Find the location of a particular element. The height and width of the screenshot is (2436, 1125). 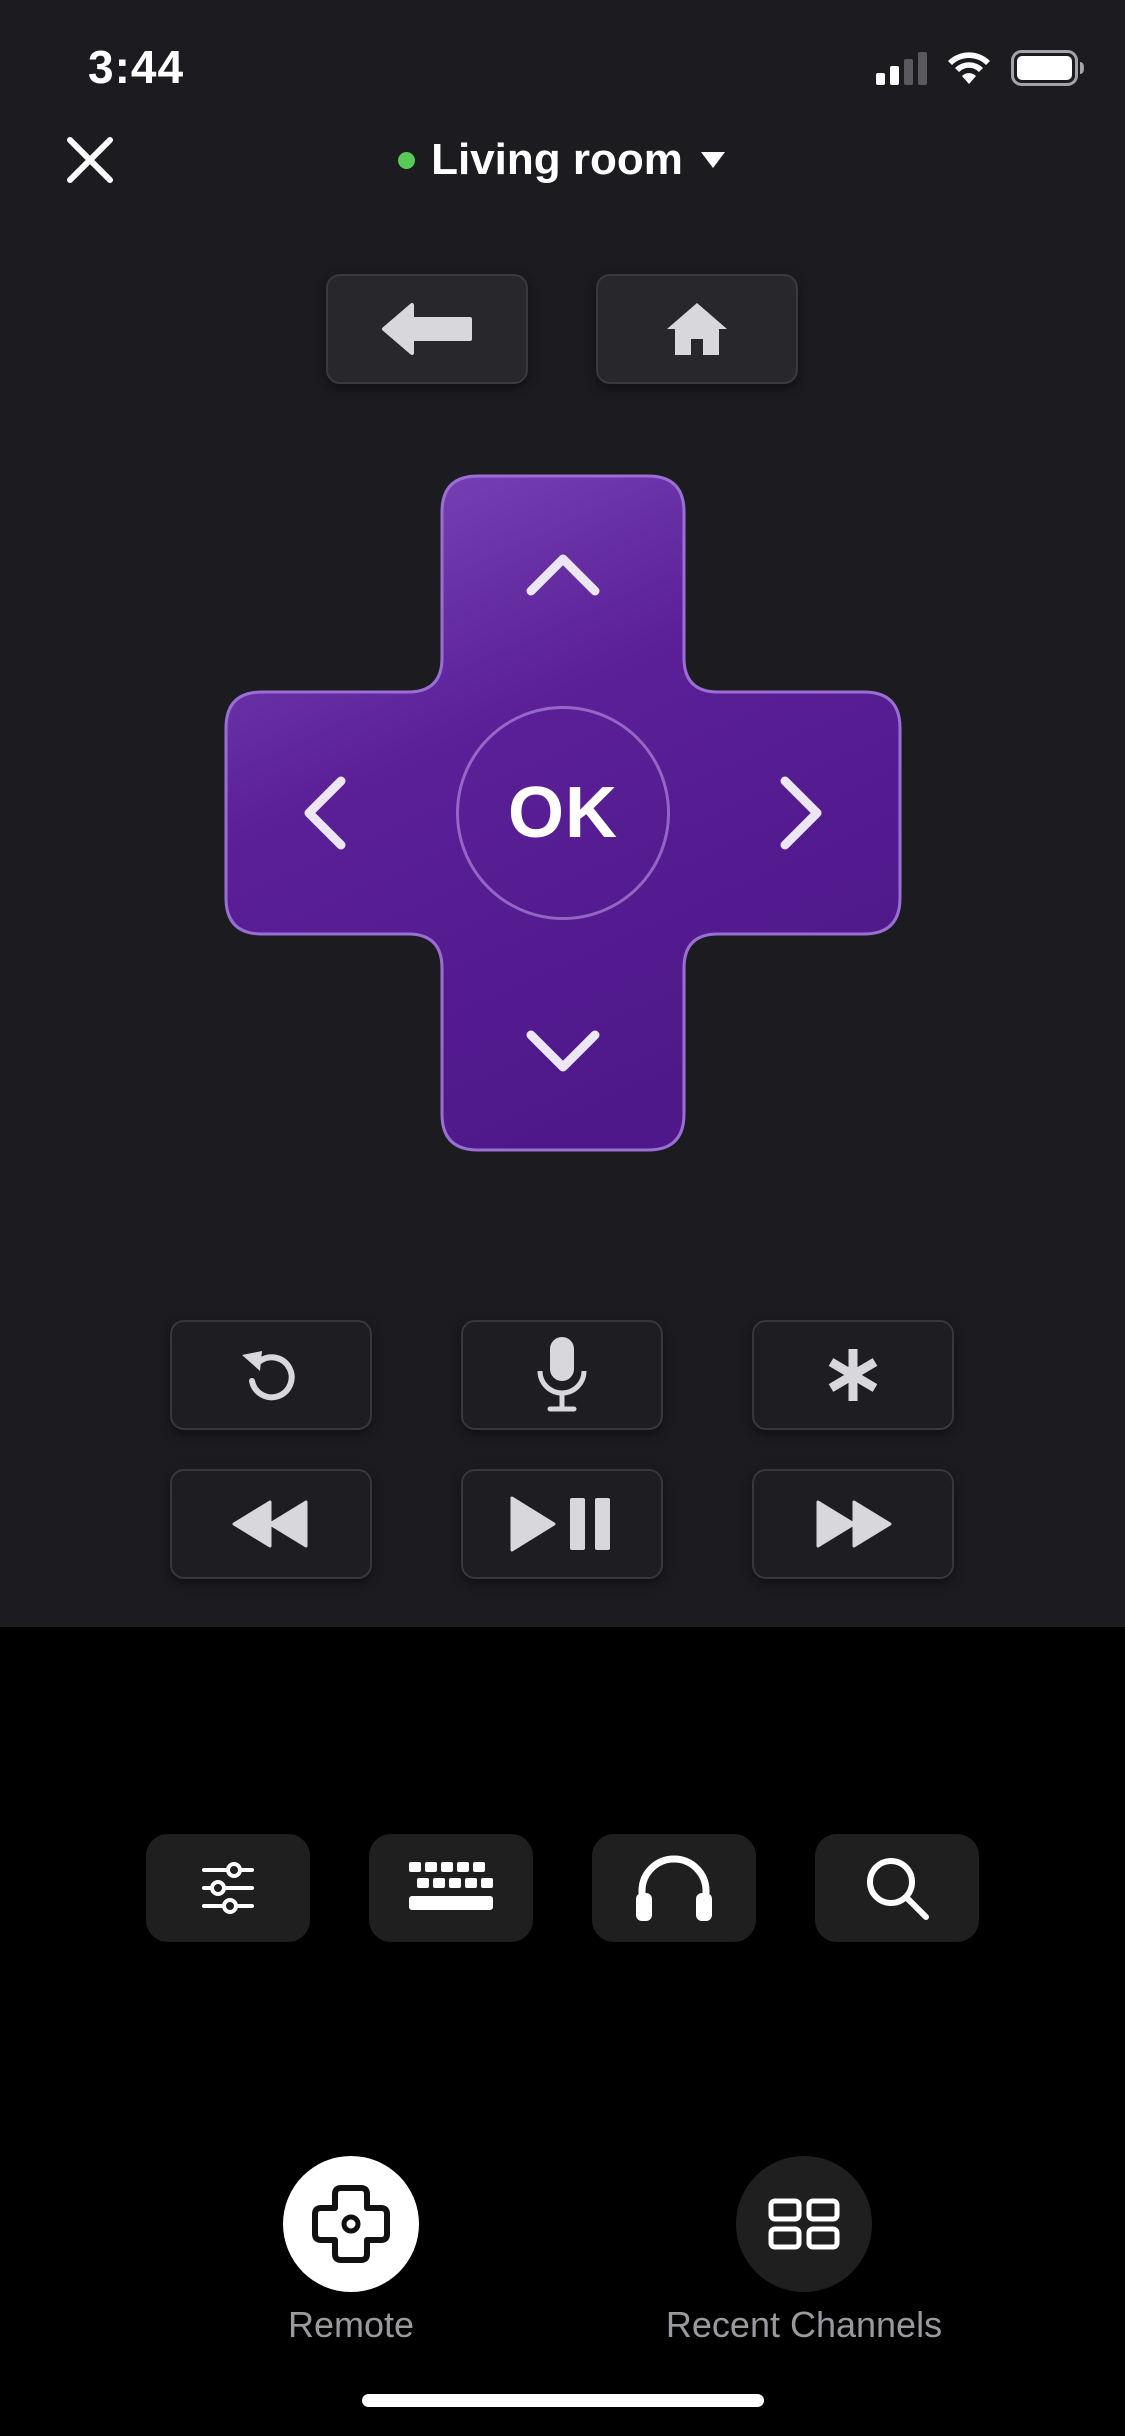

status-time: 3:44 is located at coordinates (136, 67).